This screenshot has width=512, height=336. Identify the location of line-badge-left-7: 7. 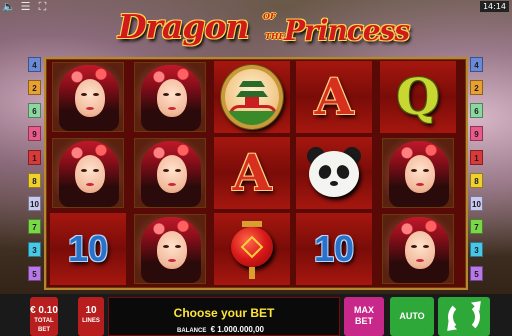
(34, 226).